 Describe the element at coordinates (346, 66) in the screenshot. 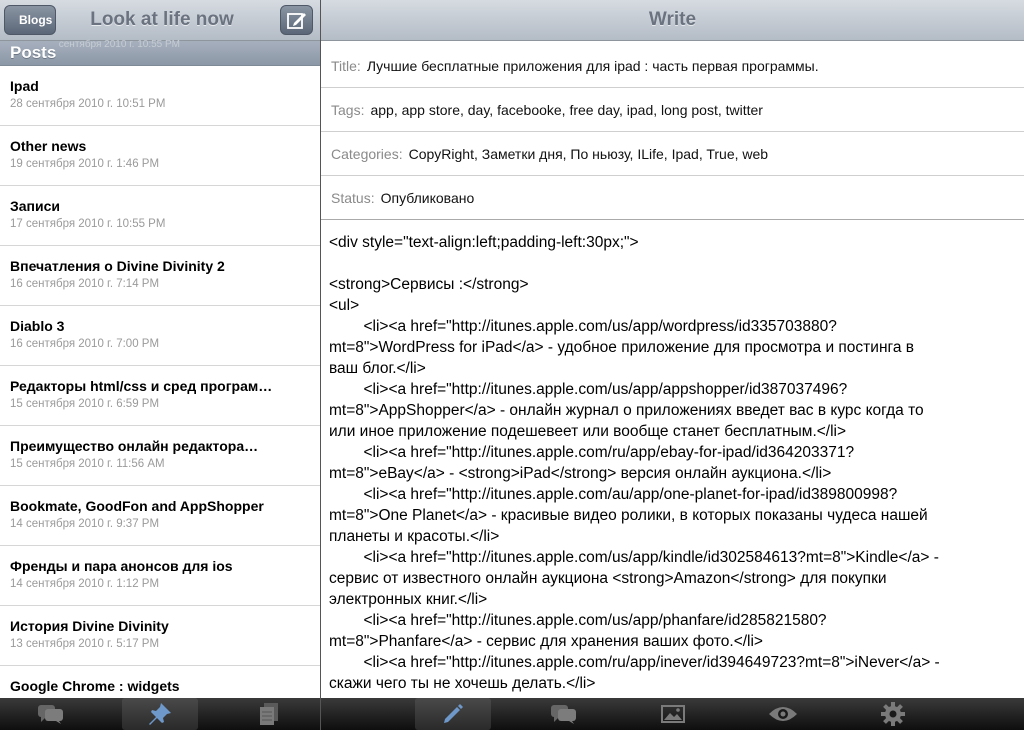

I see `title-label: Title:` at that location.